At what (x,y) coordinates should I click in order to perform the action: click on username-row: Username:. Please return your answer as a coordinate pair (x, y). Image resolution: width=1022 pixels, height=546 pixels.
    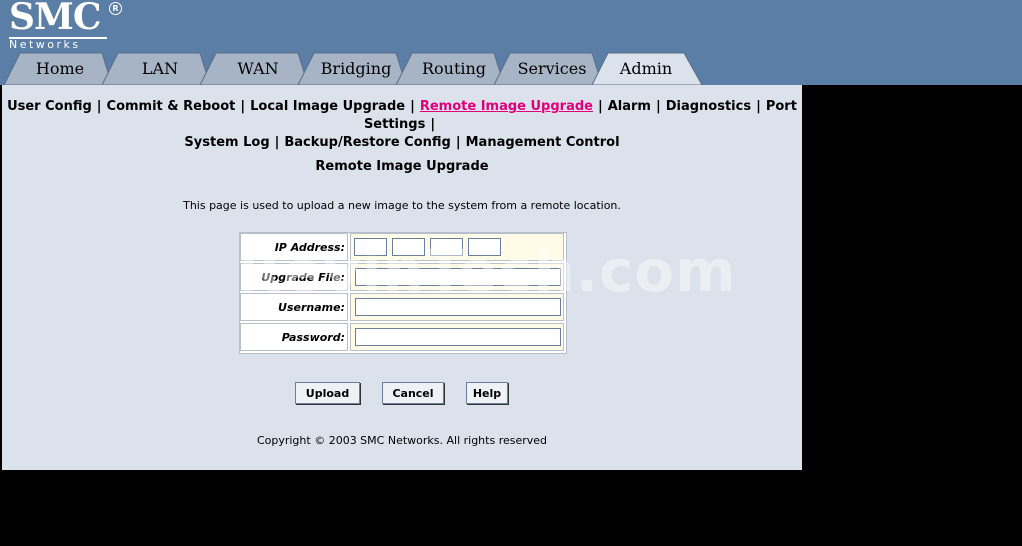
    Looking at the image, I should click on (403, 308).